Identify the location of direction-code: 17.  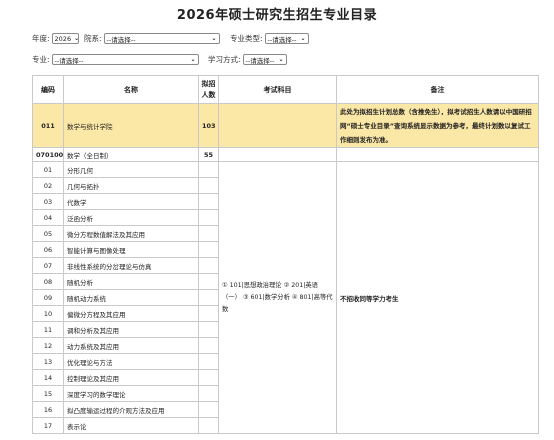
(48, 425).